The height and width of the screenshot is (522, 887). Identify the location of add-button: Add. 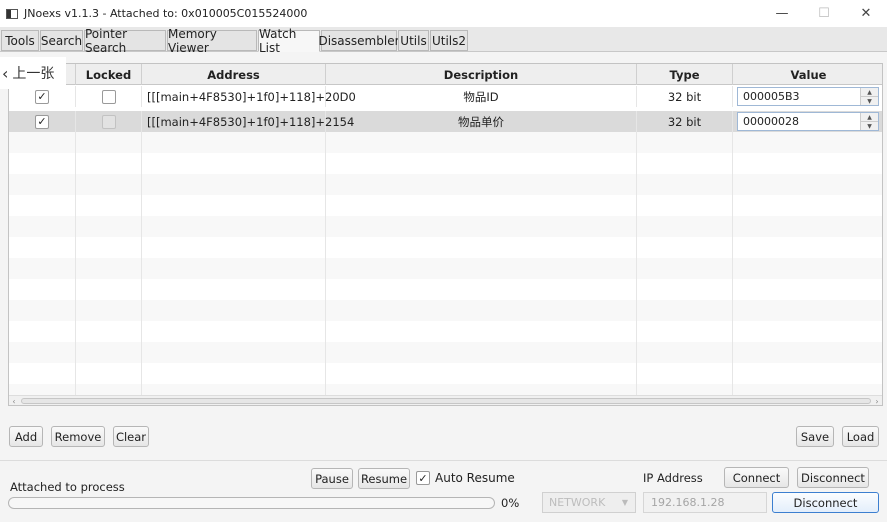
(26, 436).